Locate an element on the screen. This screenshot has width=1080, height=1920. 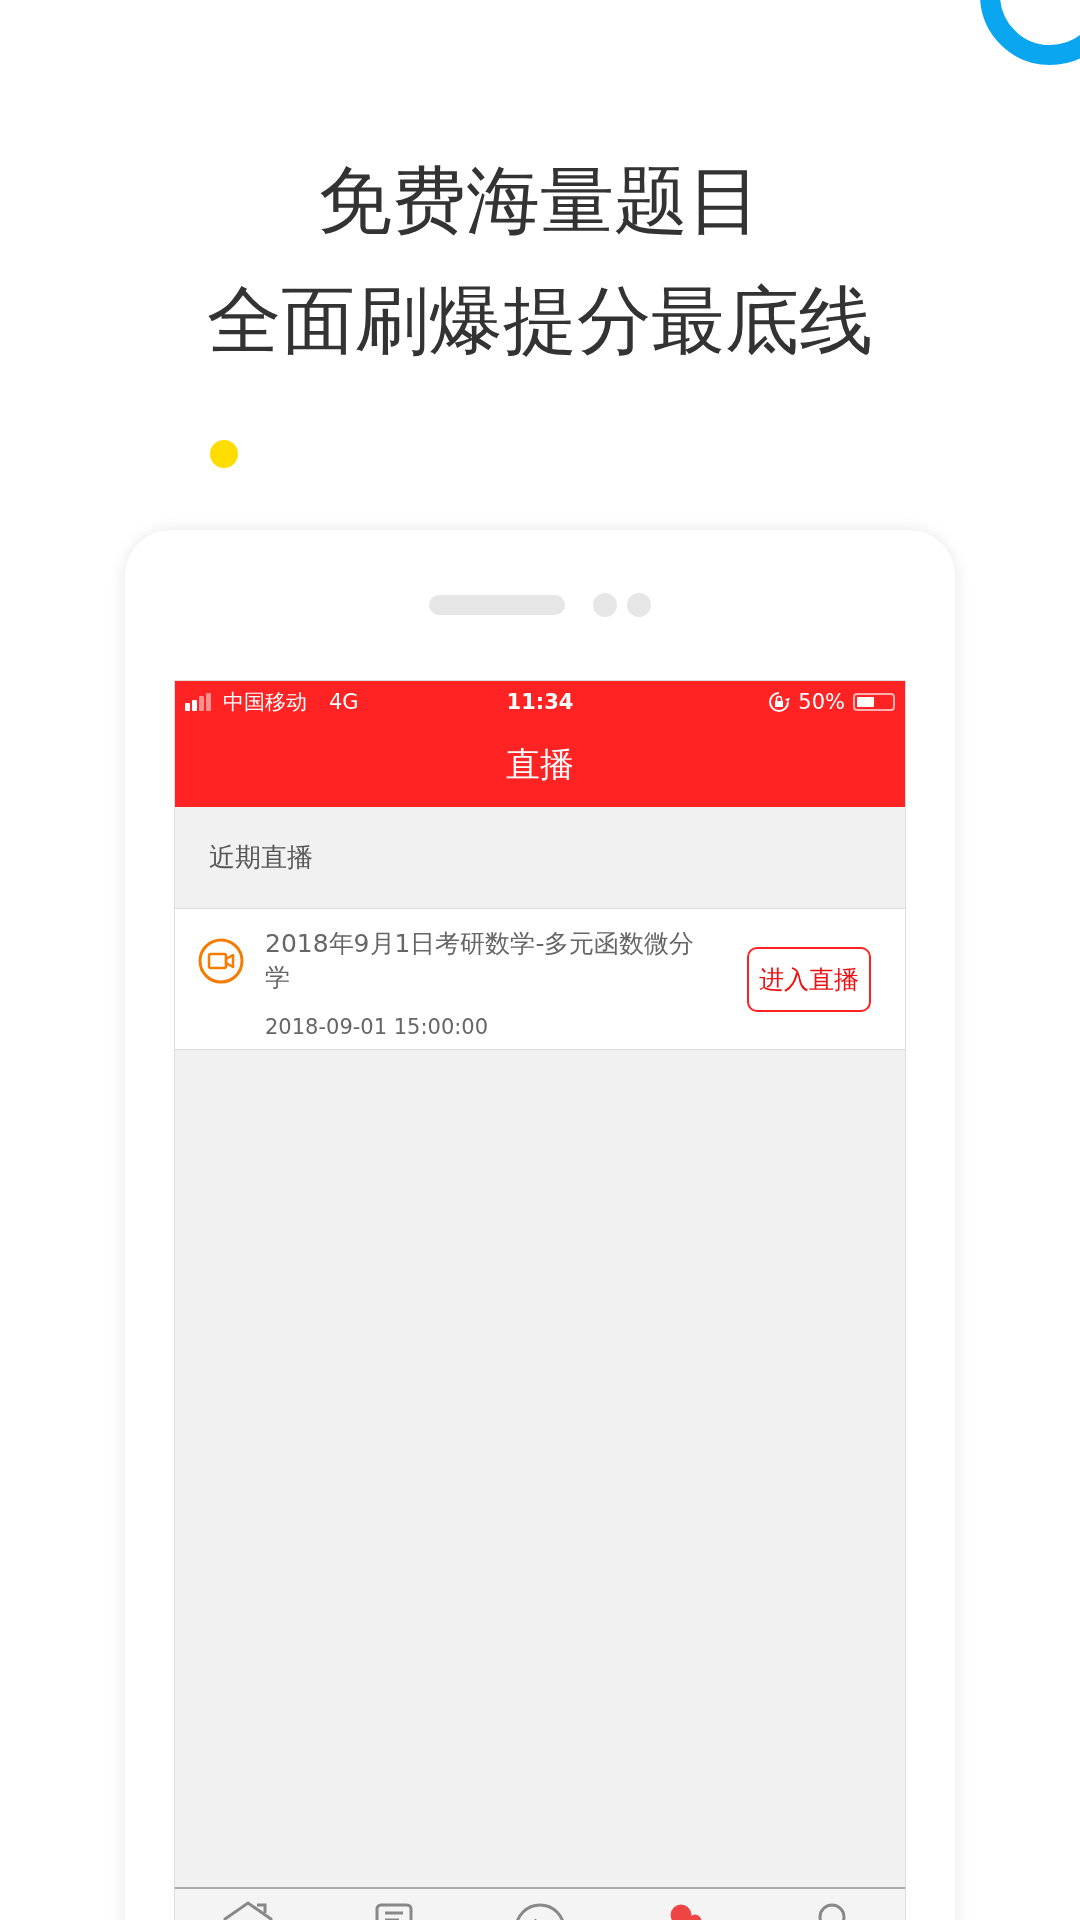
clock-text: 11:34 is located at coordinates (540, 702).